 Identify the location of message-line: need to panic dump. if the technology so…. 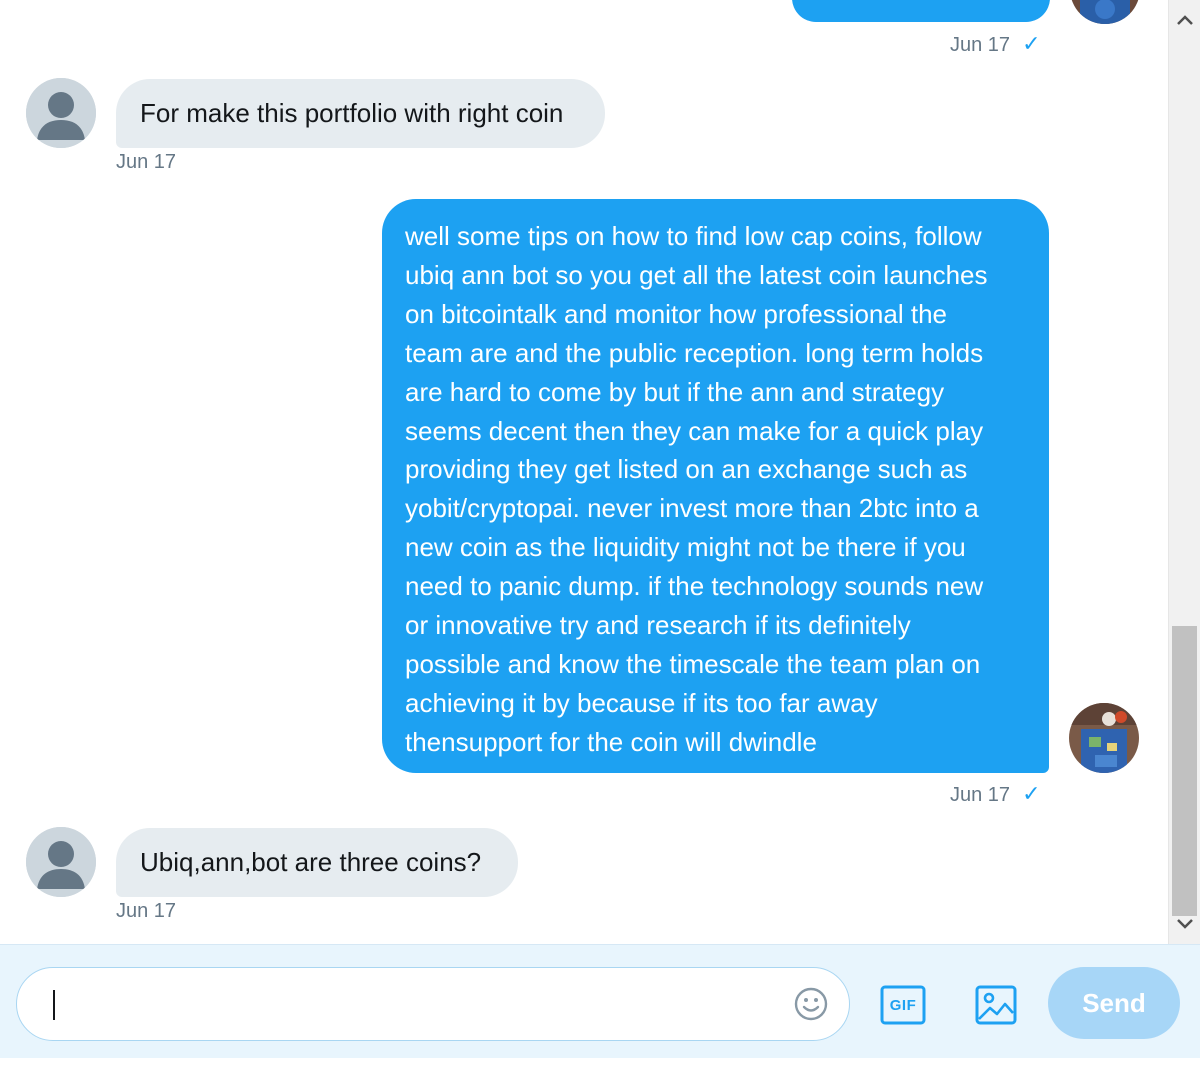
(694, 586).